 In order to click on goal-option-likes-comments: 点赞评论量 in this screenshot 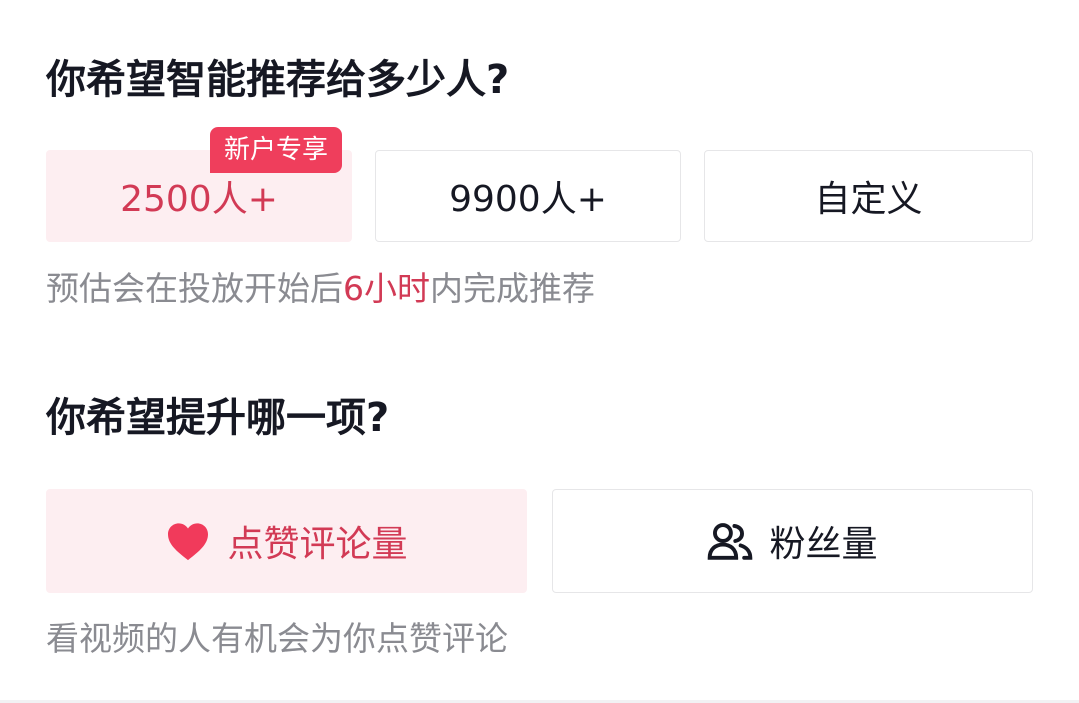, I will do `click(286, 541)`.